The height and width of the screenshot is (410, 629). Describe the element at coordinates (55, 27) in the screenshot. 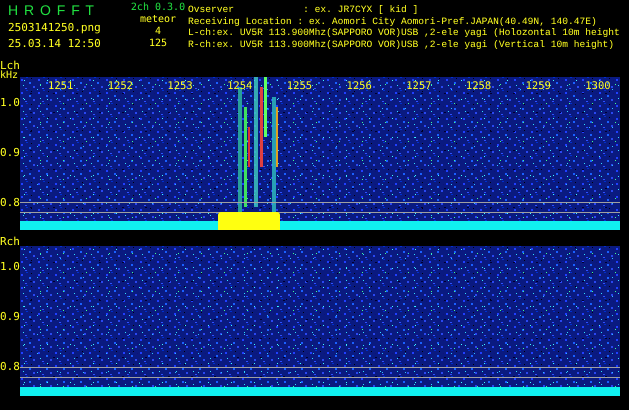

I see `file-name: 2503141250.png` at that location.